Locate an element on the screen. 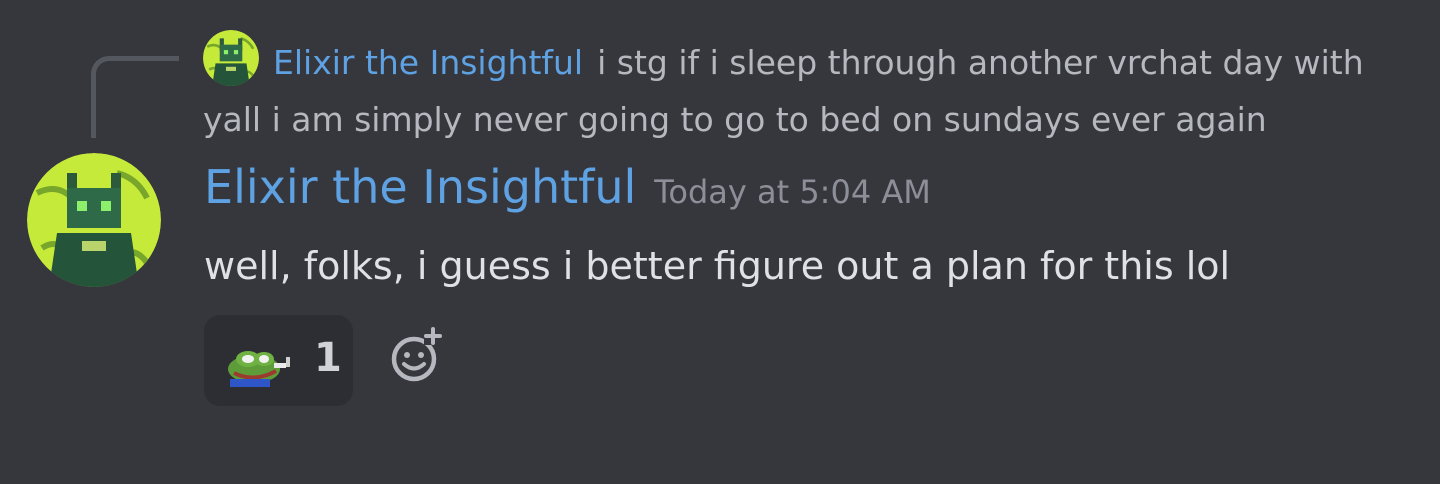  reaction-count: 1 is located at coordinates (328, 358).